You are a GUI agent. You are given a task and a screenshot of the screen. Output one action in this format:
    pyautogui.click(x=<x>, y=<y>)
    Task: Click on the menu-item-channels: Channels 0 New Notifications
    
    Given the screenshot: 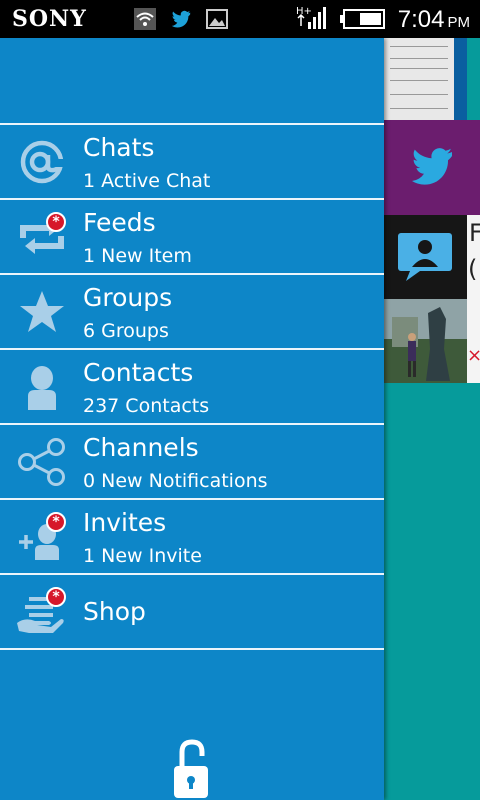 What is the action you would take?
    pyautogui.click(x=192, y=462)
    